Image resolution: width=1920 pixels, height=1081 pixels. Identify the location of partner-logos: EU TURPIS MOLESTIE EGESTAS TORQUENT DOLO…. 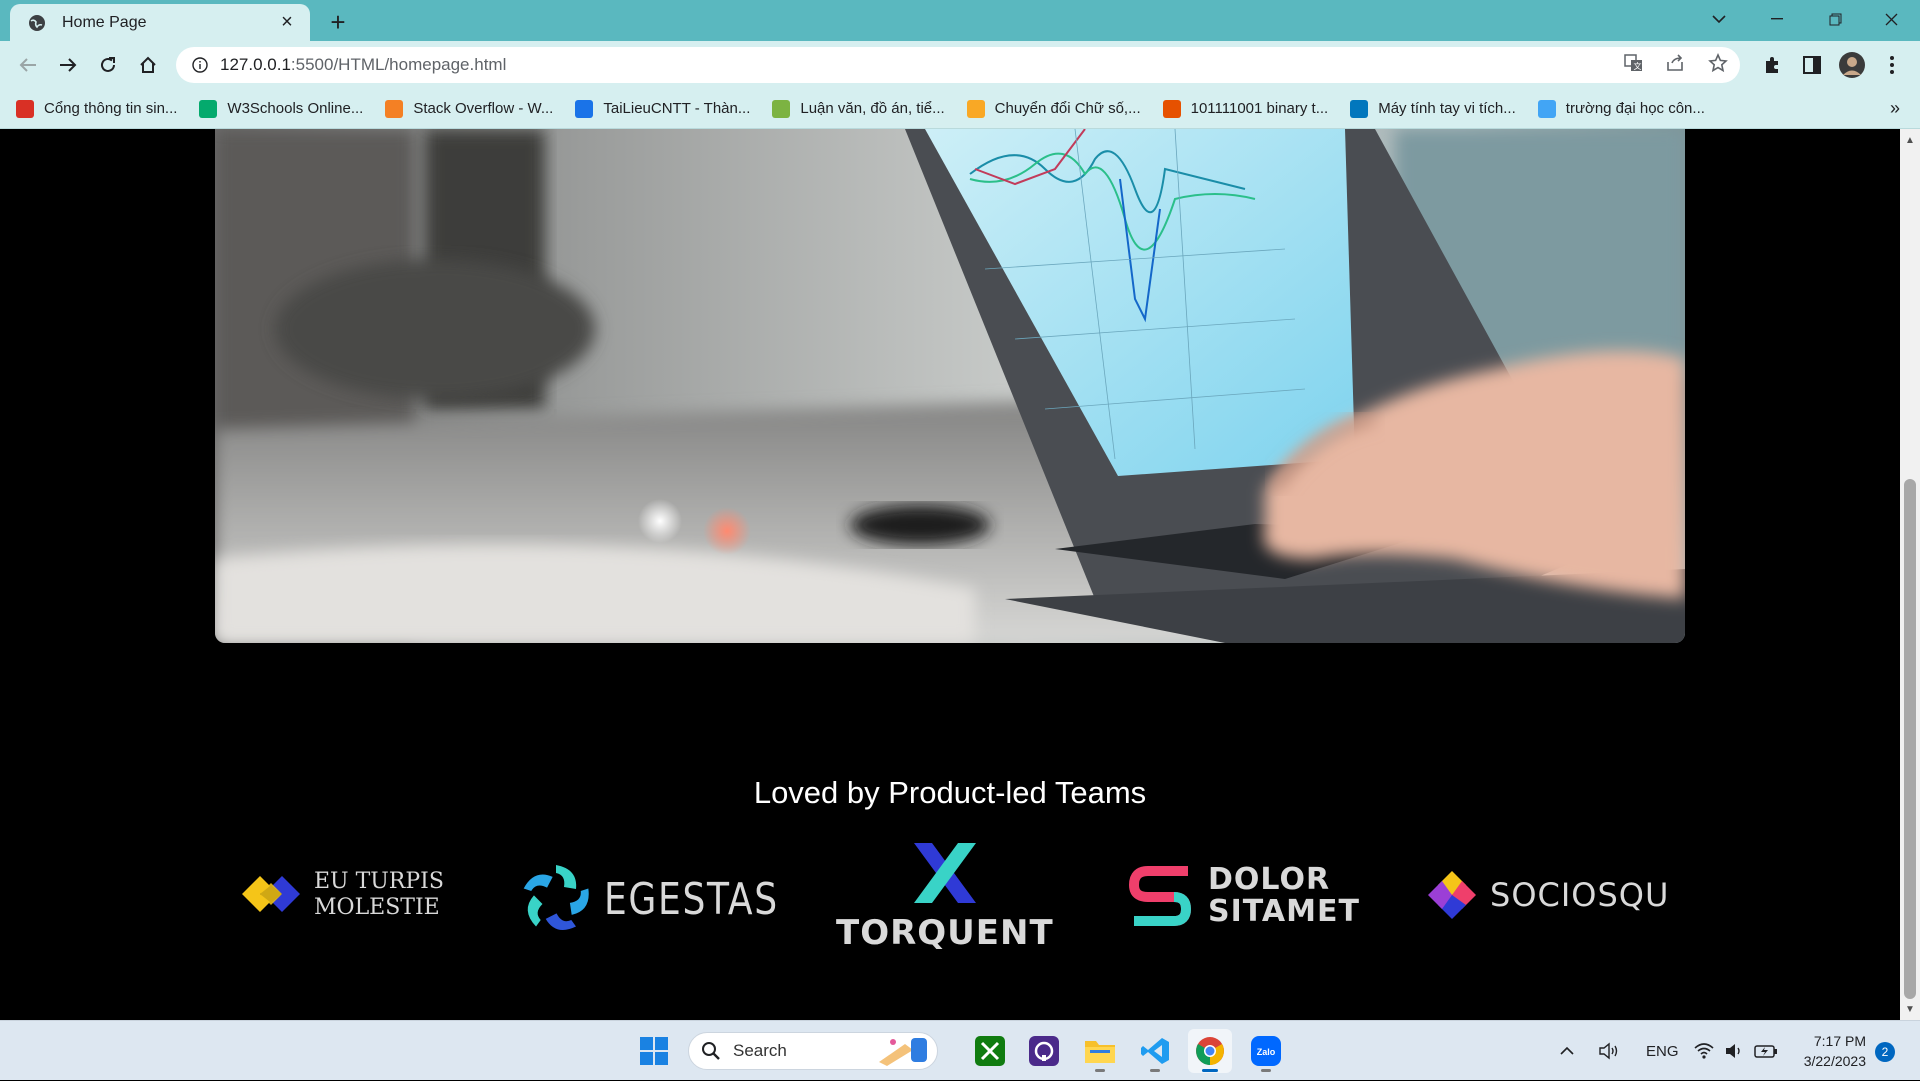
(950, 916).